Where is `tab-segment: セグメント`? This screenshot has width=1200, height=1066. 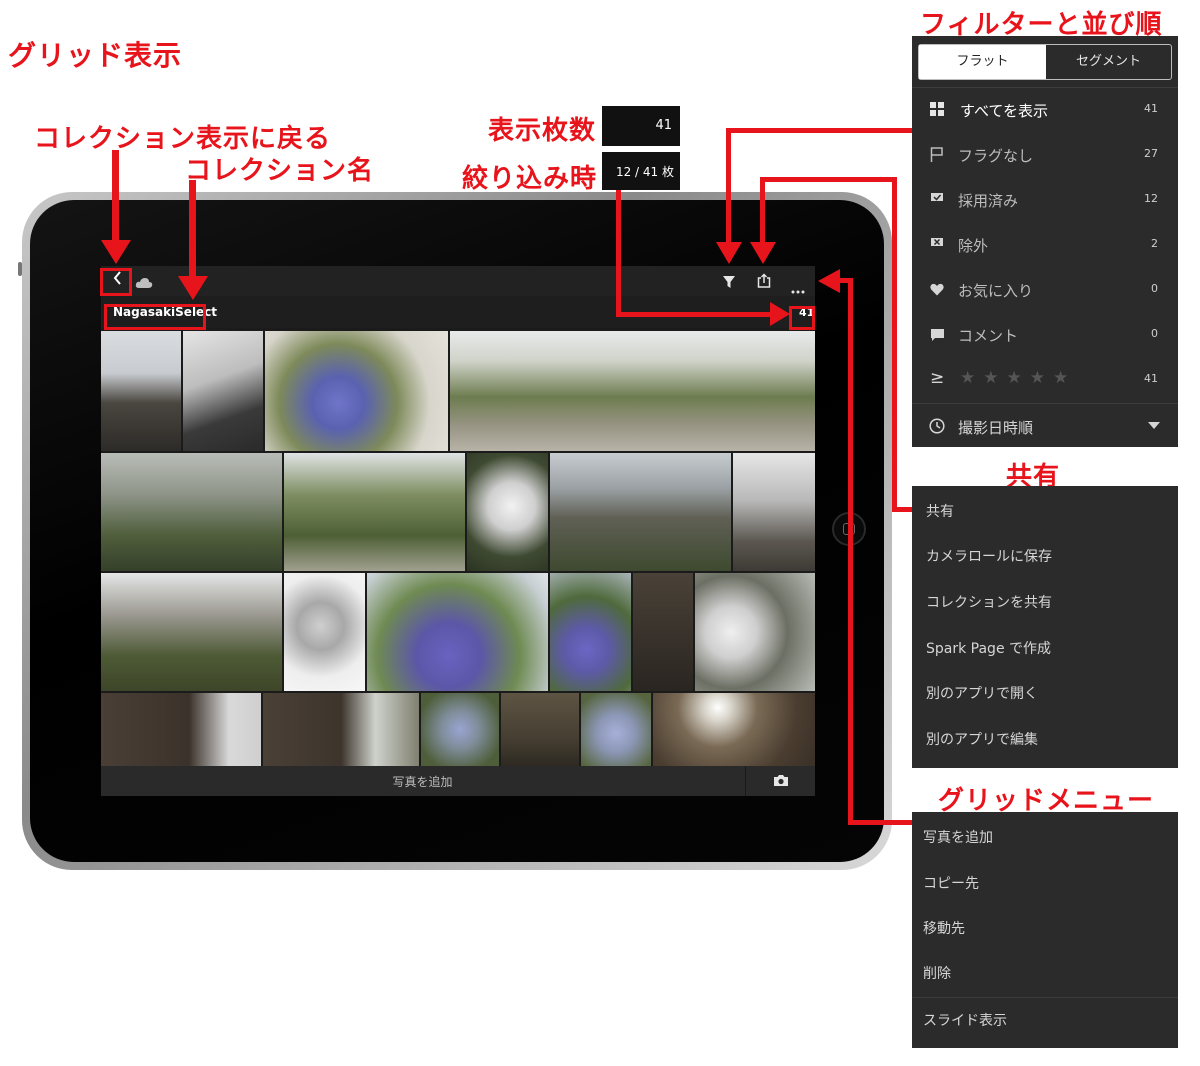
tab-segment: セグメント is located at coordinates (1108, 62).